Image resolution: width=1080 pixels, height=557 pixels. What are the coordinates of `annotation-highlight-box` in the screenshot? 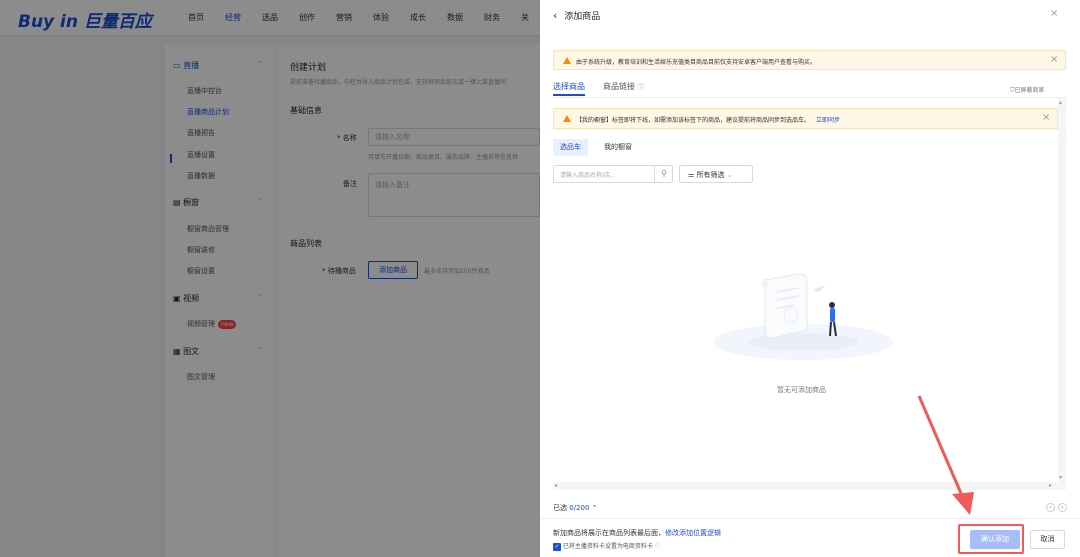 It's located at (991, 539).